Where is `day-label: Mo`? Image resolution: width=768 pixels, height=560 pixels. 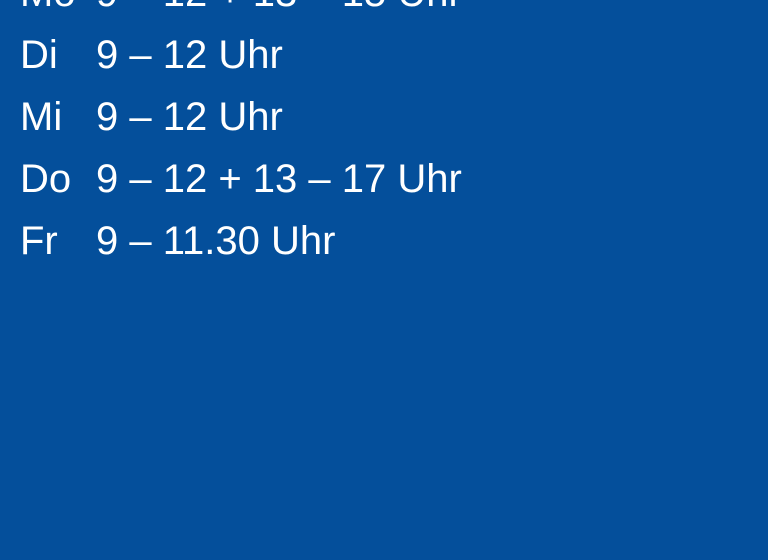
day-label: Mo is located at coordinates (58, 12).